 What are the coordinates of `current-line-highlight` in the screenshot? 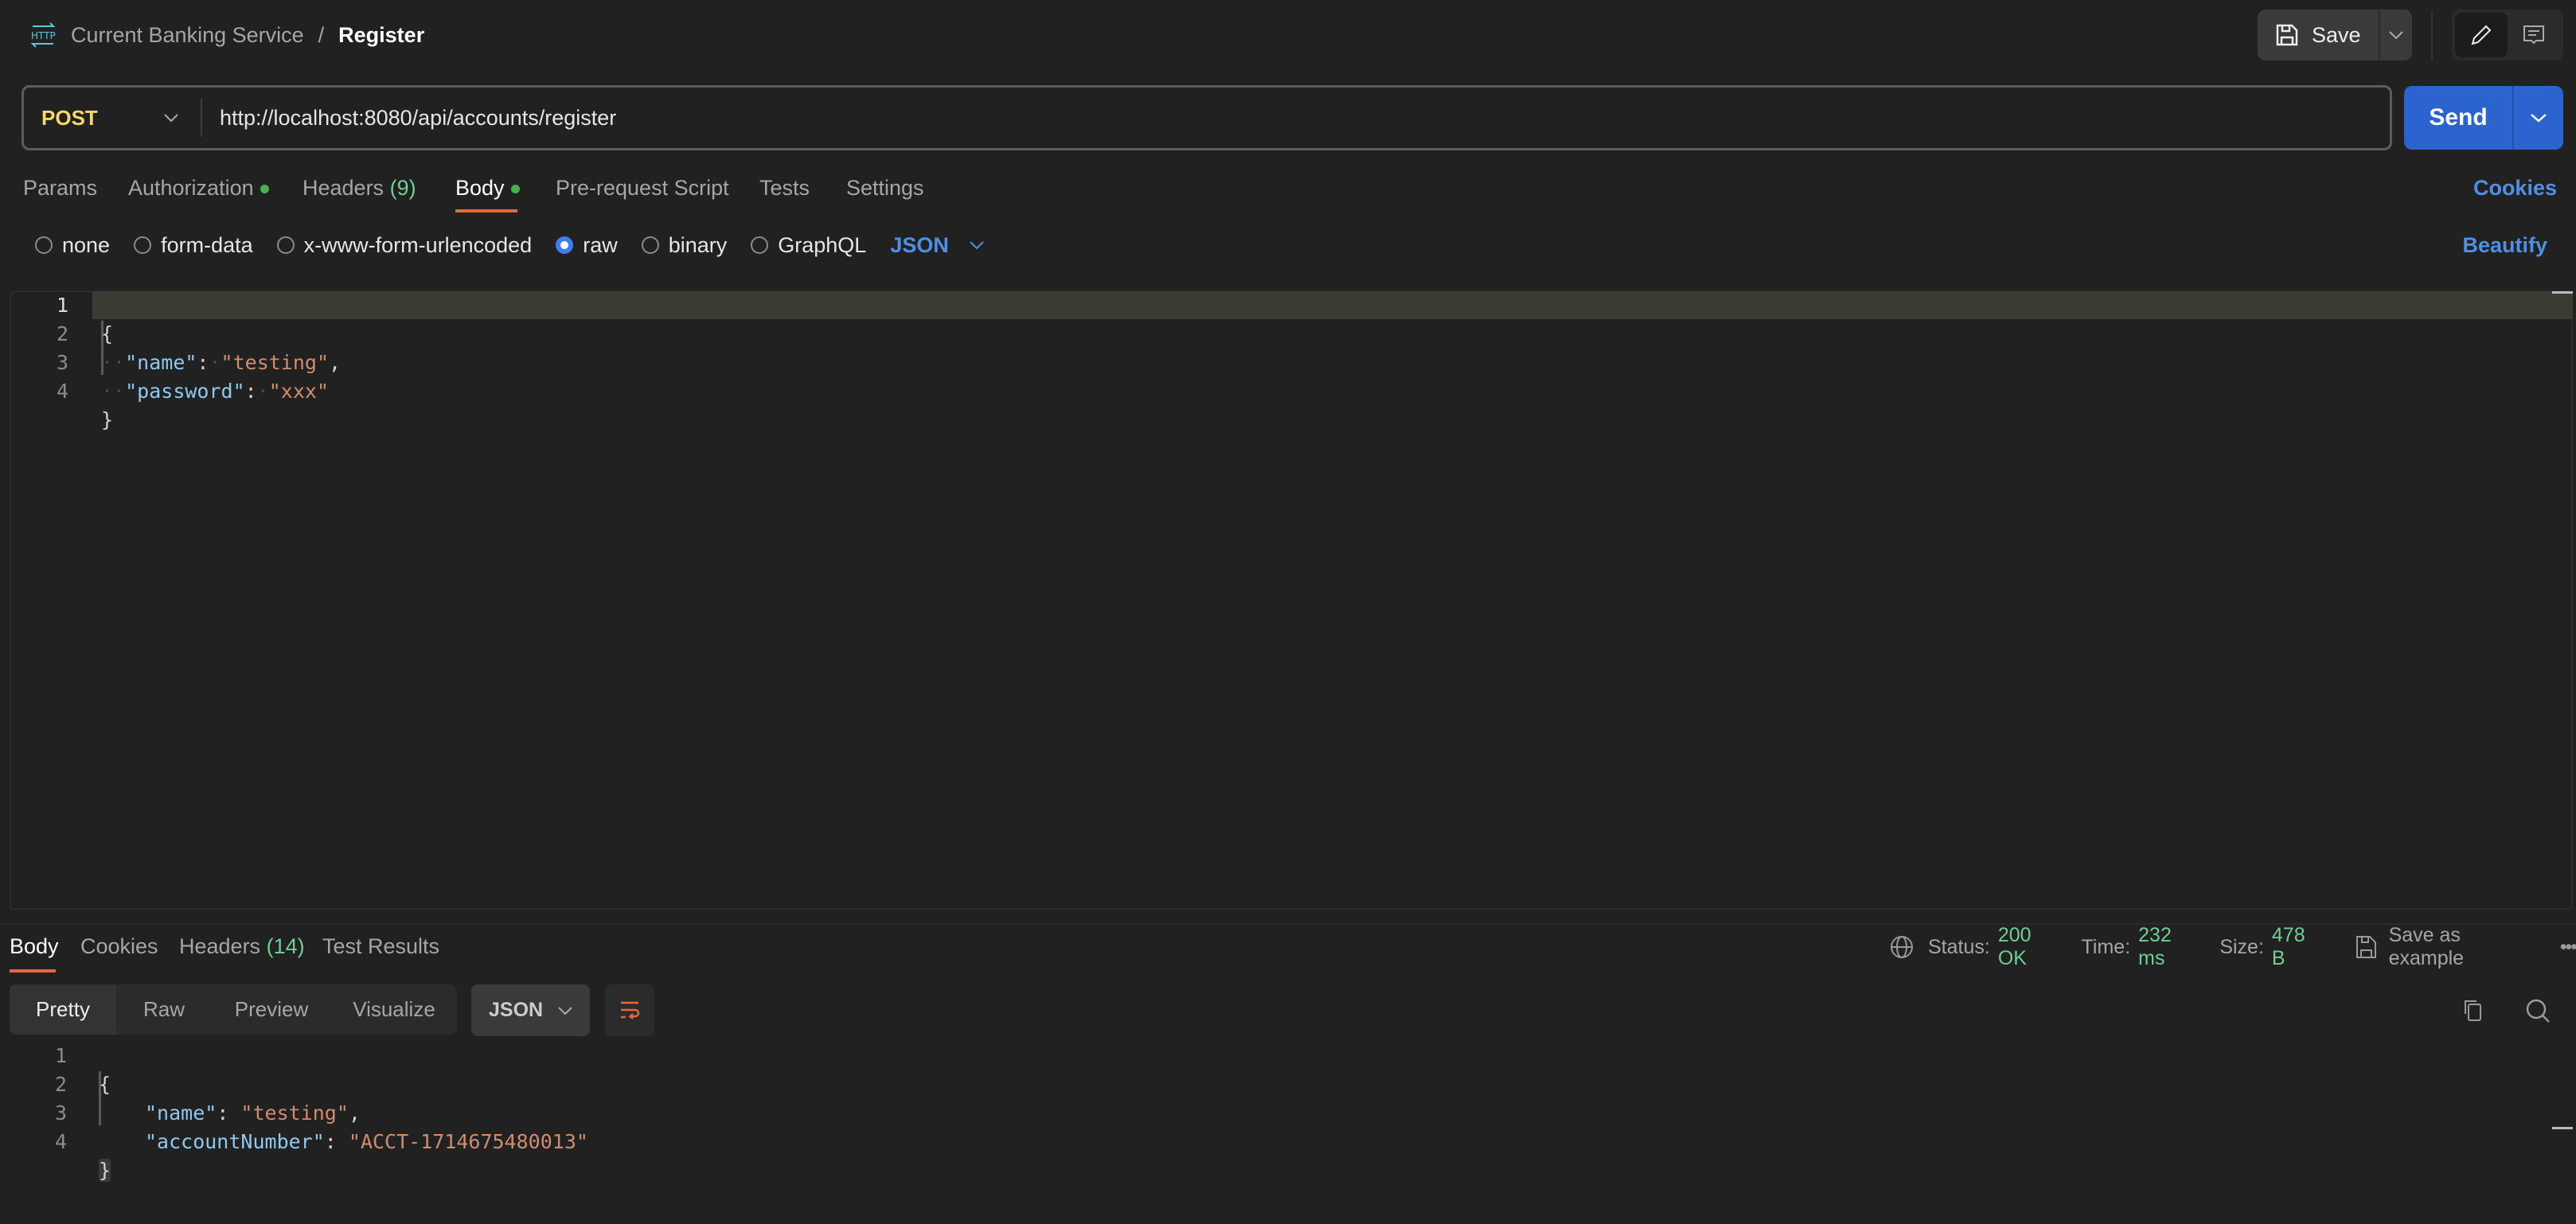 It's located at (1332, 305).